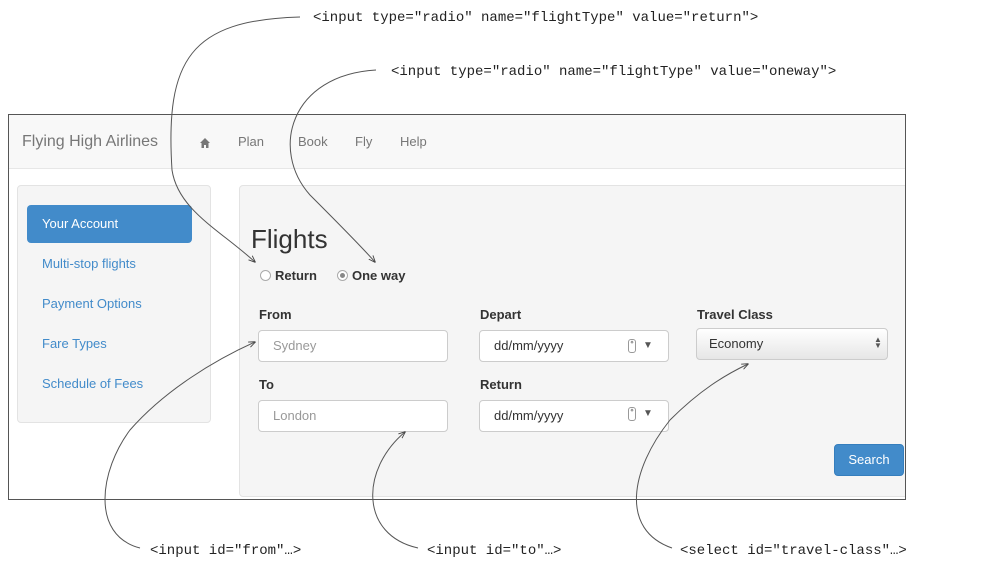 The image size is (998, 563). I want to click on navbar: Flying High Airlines Plan Book Fly Help, so click(457, 142).